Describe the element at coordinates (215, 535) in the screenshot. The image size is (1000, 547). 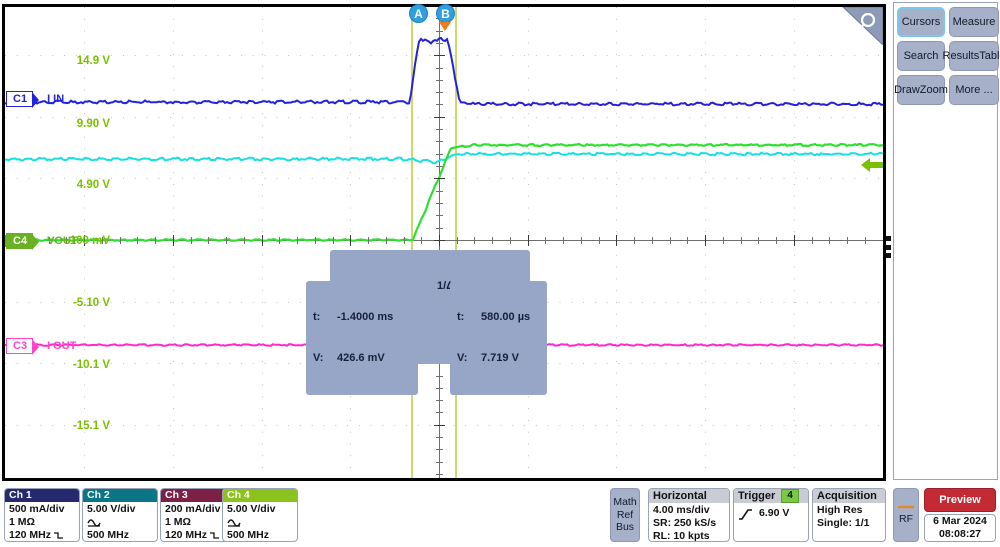
I see `bandwidth-limit-icon` at that location.